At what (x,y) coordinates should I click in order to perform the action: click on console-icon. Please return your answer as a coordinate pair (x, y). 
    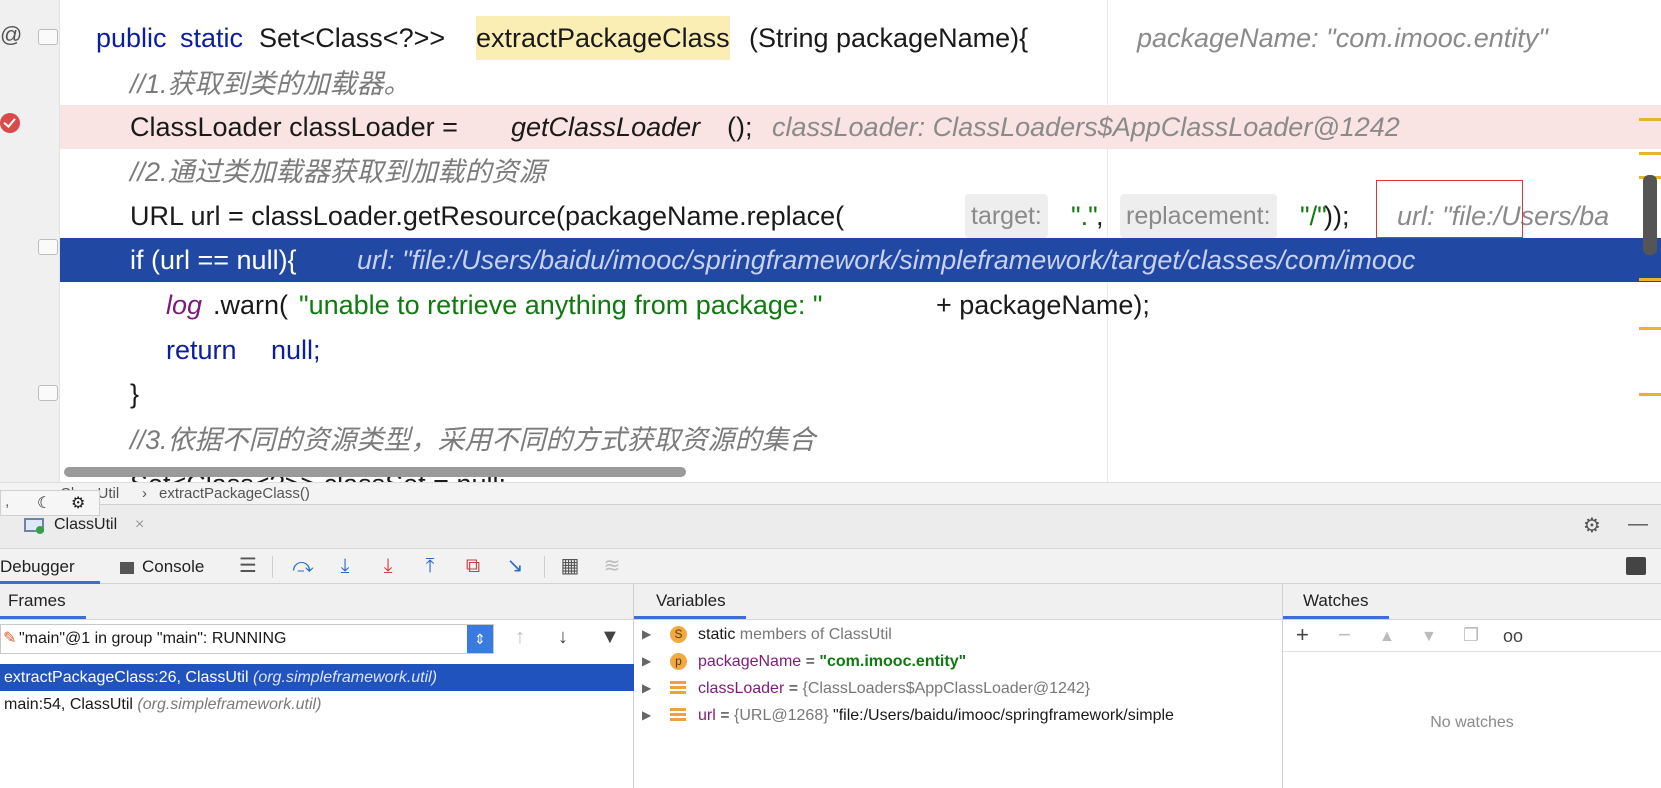
    Looking at the image, I should click on (127, 567).